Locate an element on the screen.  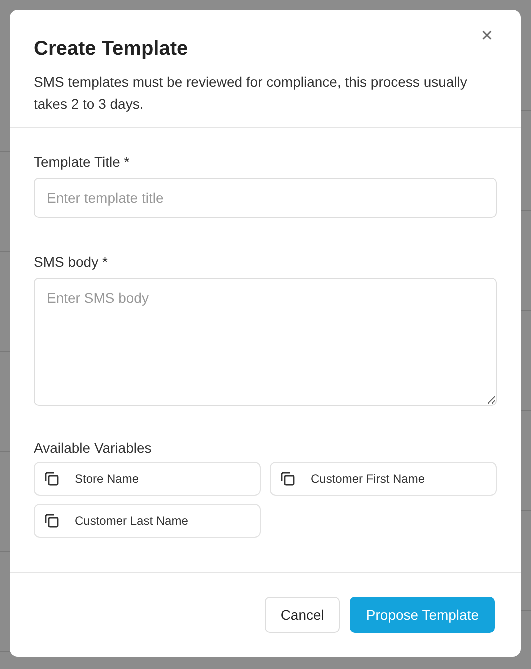
field-label: Template Title * is located at coordinates (82, 162).